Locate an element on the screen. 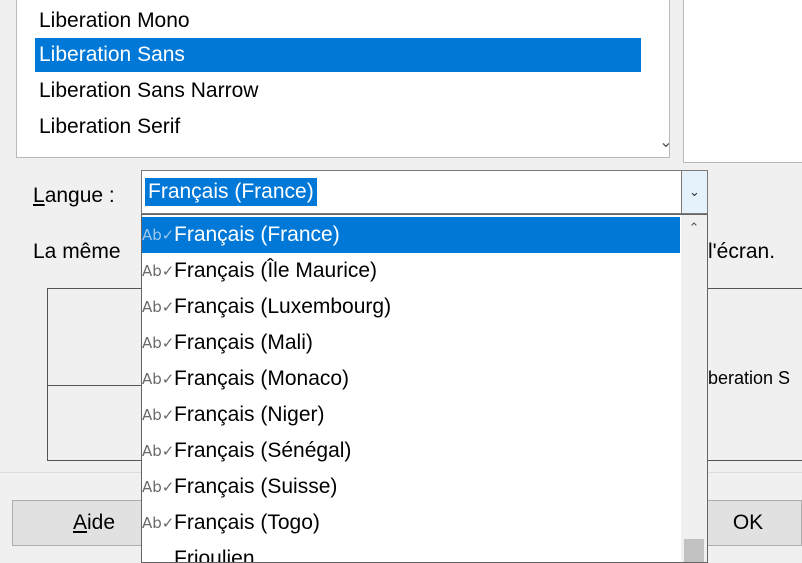 Image resolution: width=802 pixels, height=563 pixels. scrollbar-thumb is located at coordinates (694, 550).